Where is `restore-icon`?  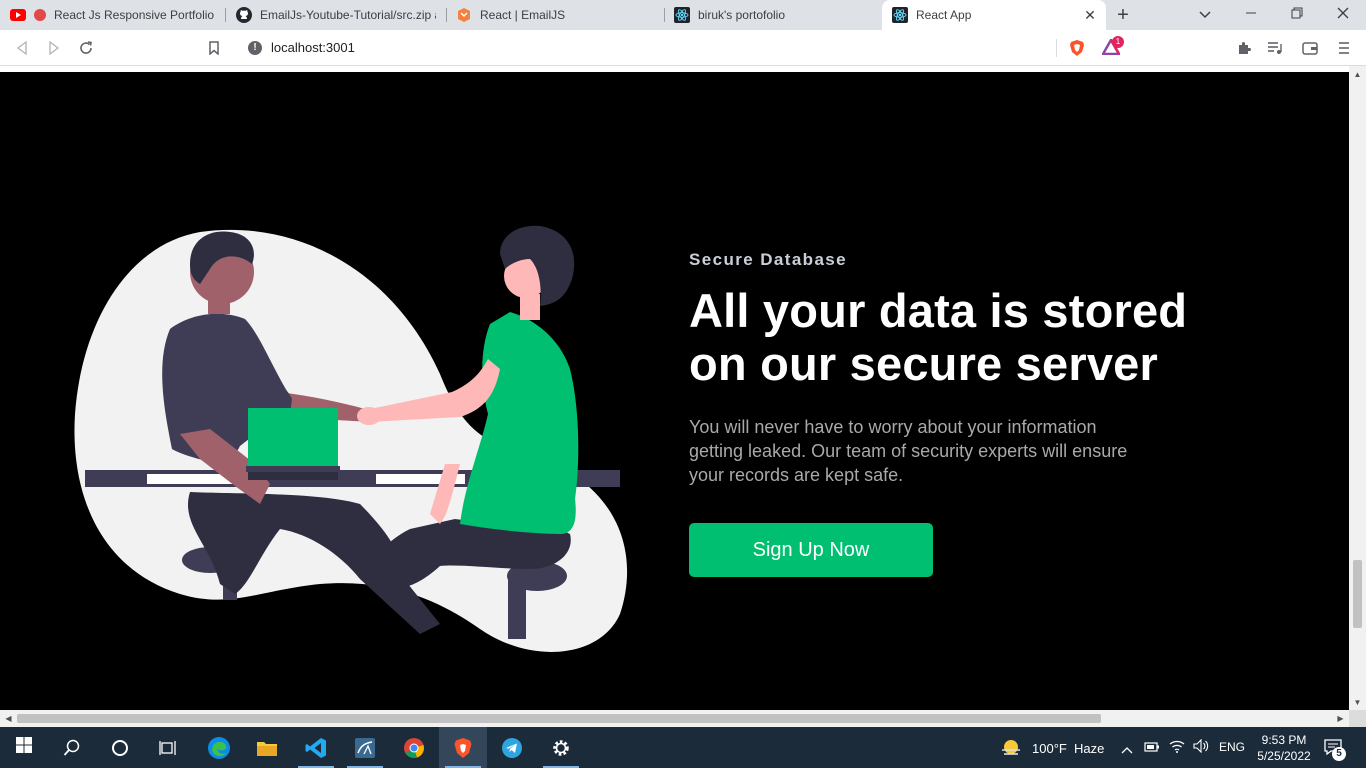
restore-icon is located at coordinates (1297, 15).